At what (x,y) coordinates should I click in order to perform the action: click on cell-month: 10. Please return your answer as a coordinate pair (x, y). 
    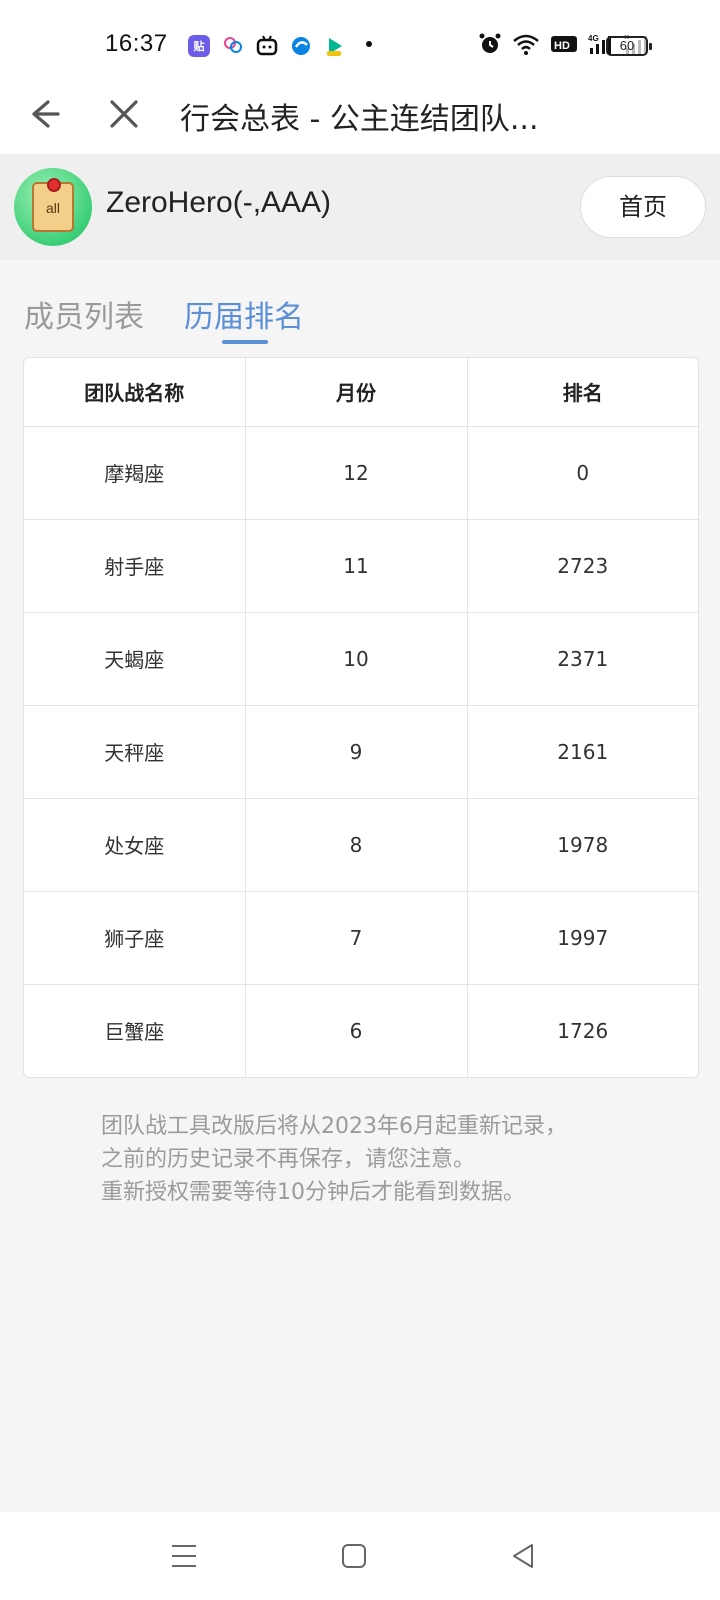
    Looking at the image, I should click on (356, 659).